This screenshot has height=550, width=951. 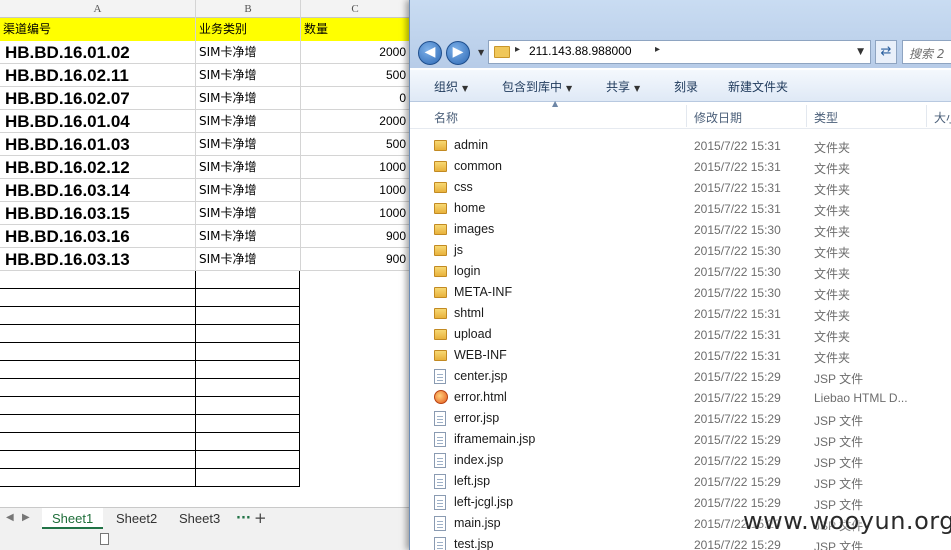 What do you see at coordinates (98, 259) in the screenshot?
I see `channel-code-cell: HB.BD.16.03.13` at bounding box center [98, 259].